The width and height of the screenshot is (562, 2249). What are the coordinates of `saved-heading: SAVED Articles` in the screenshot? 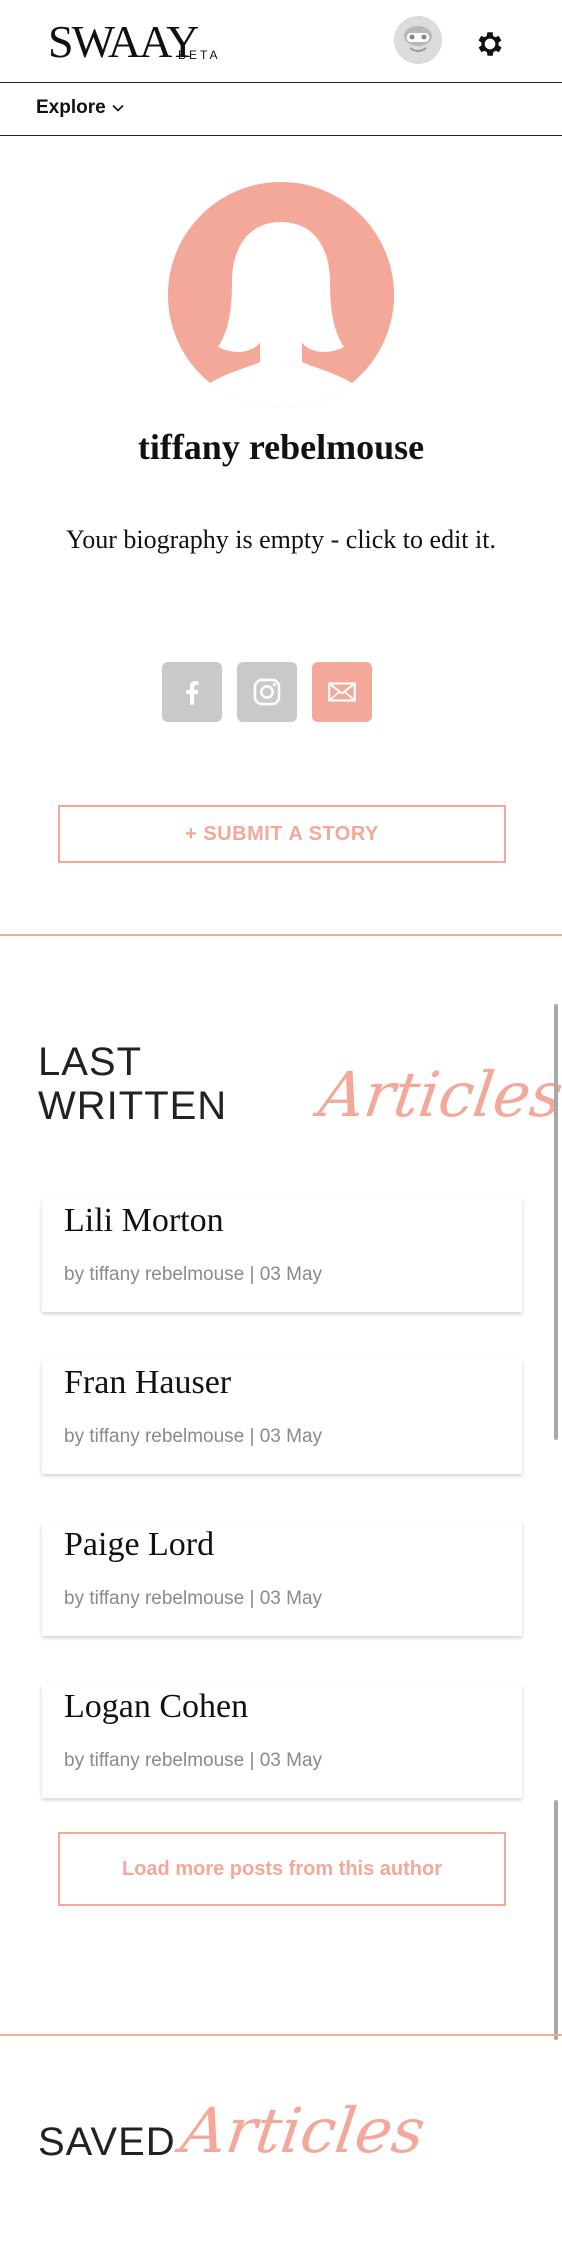 It's located at (233, 2130).